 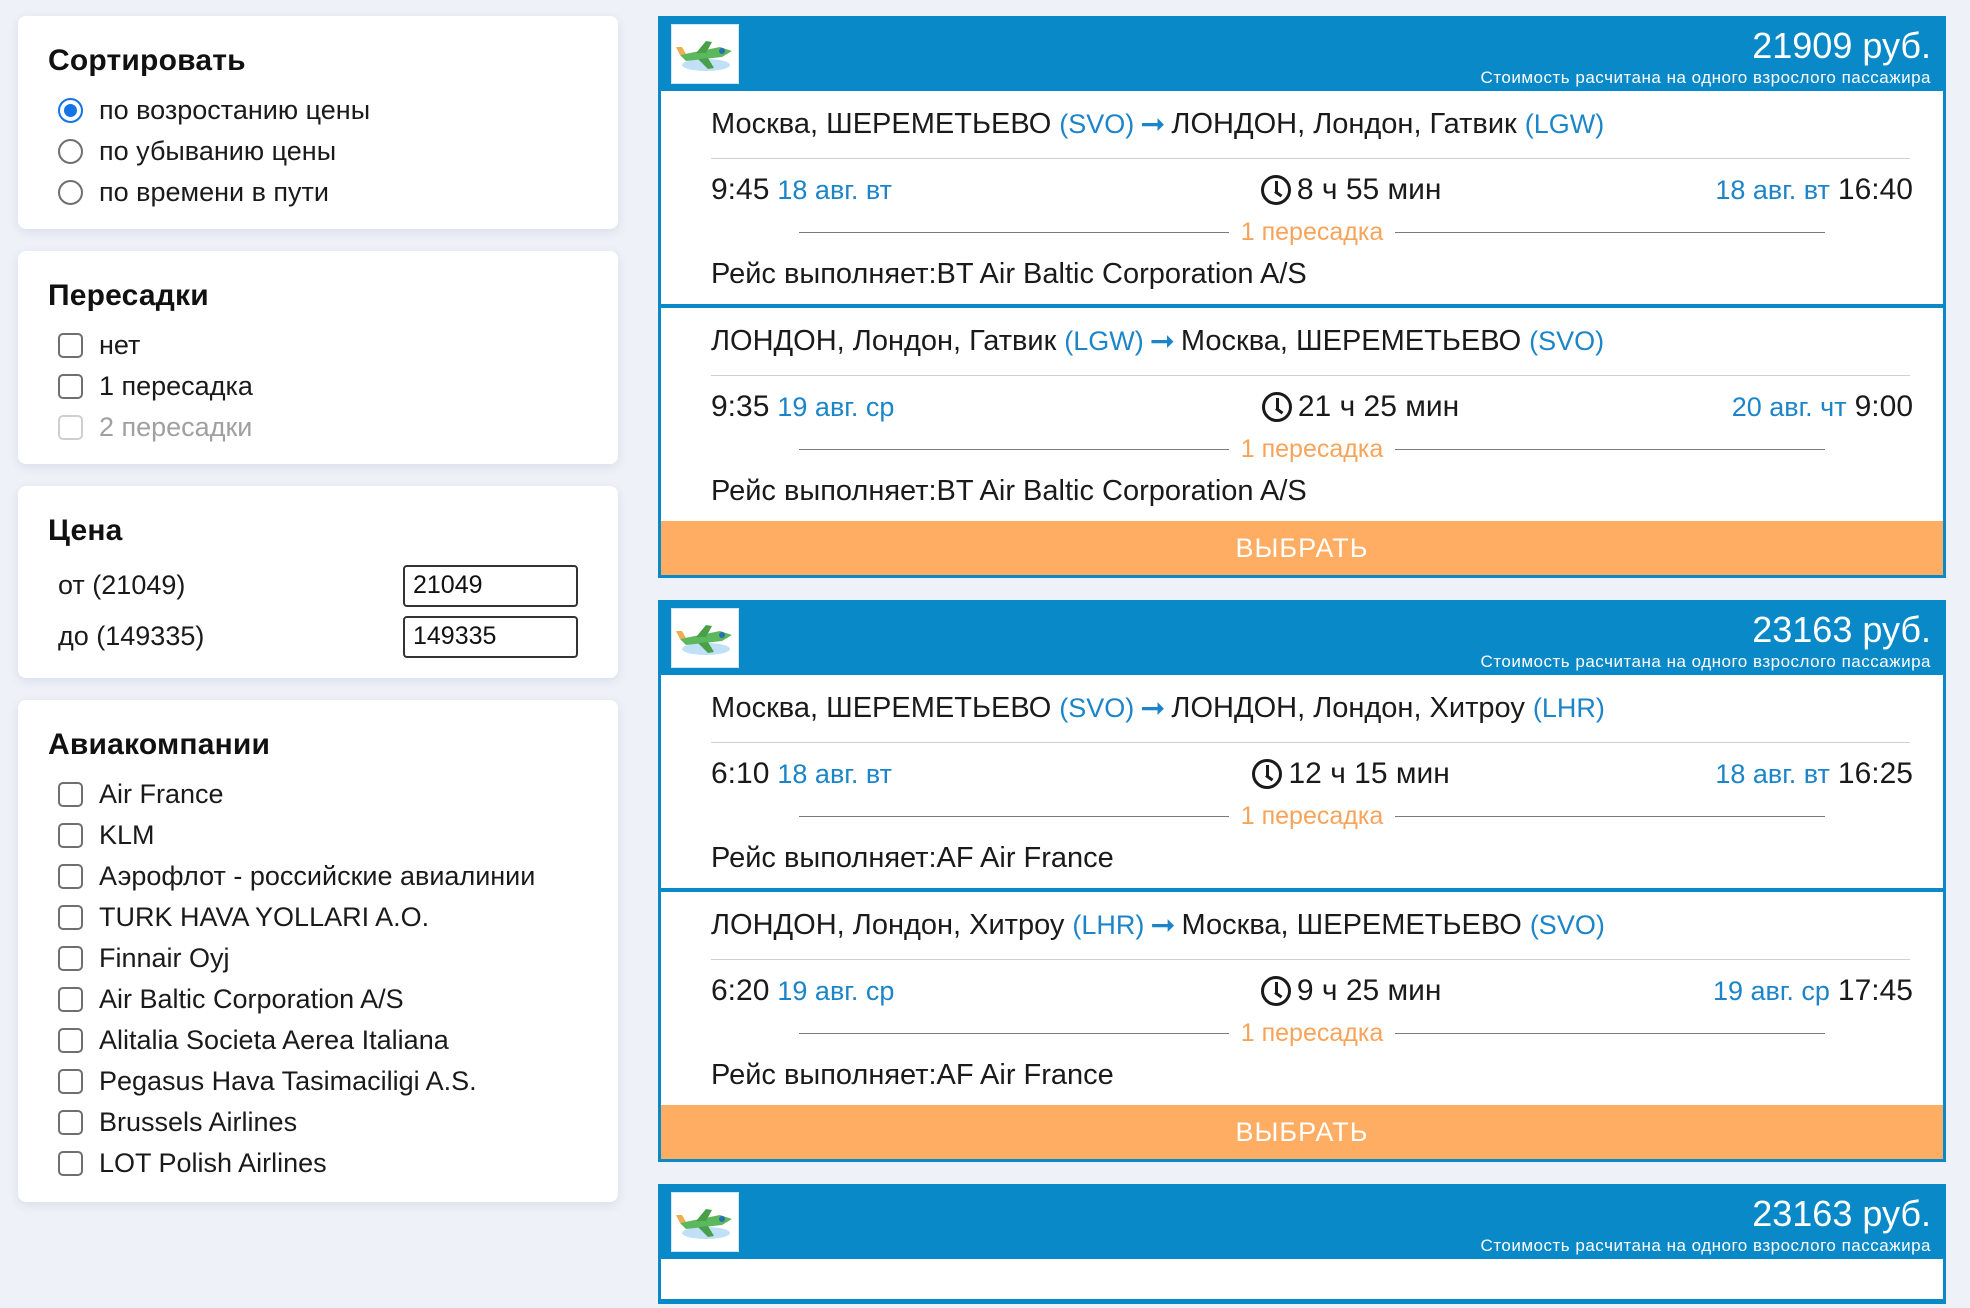 What do you see at coordinates (288, 1081) in the screenshot?
I see `airline-label: Pegasus Hava Tasimaciligi A.S.` at bounding box center [288, 1081].